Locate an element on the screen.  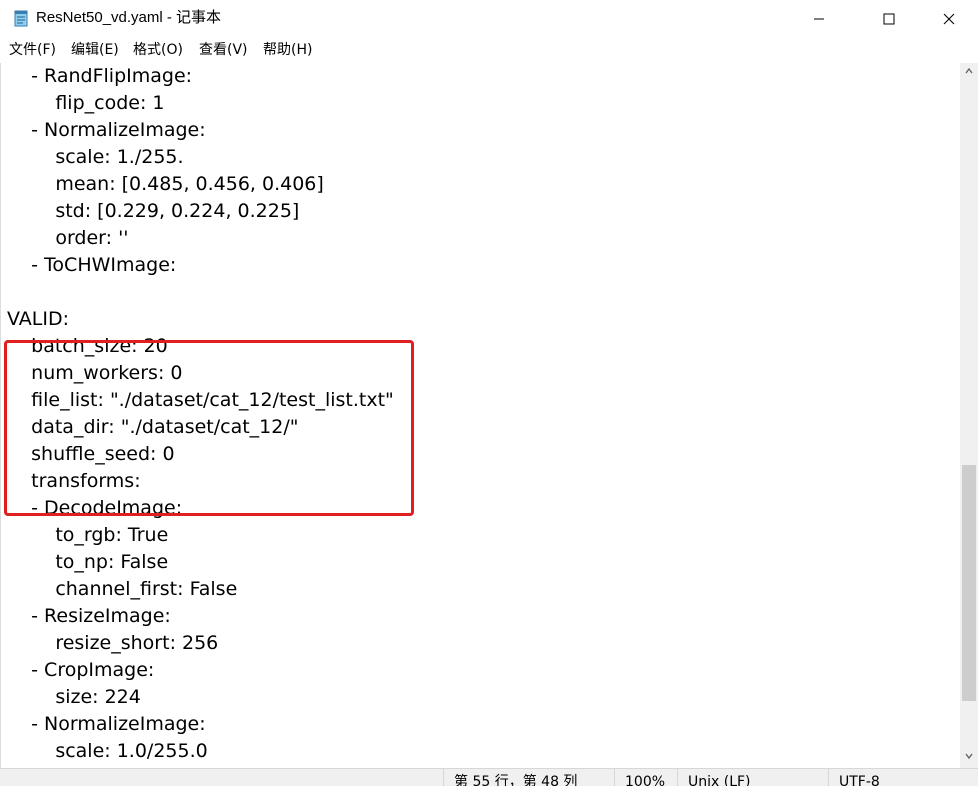
menu-edit: 编辑(E) is located at coordinates (95, 50).